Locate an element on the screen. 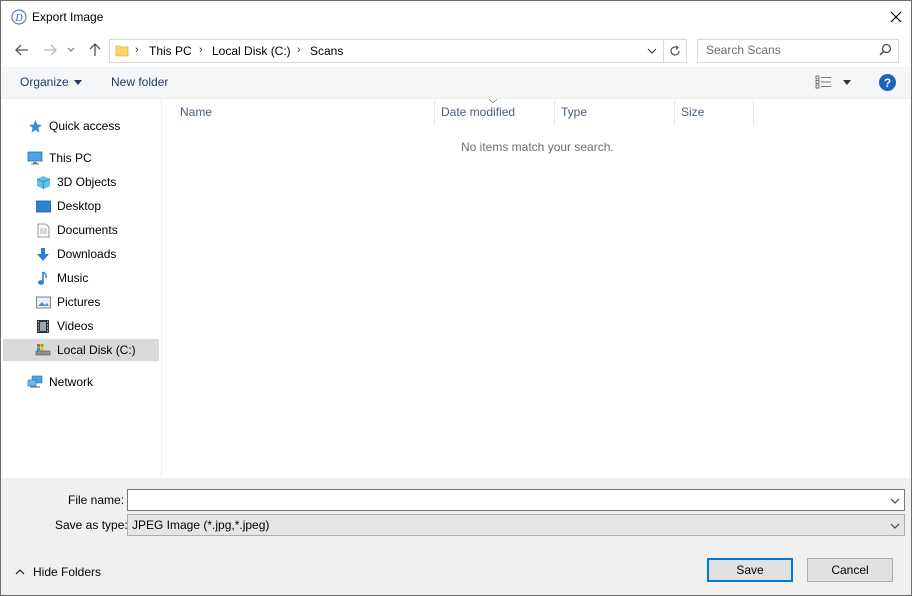 This screenshot has height=596, width=912. help-button: ? is located at coordinates (887, 82).